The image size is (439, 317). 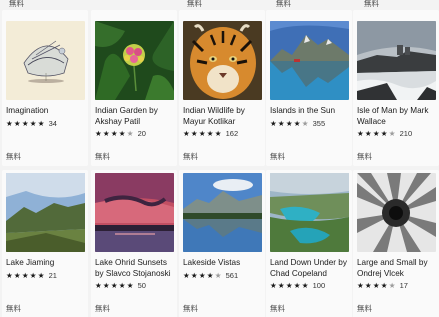 I want to click on flower-icon, so click(x=134, y=60).